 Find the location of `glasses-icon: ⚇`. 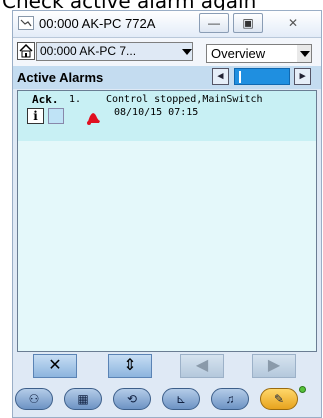

glasses-icon: ⚇ is located at coordinates (34, 399).